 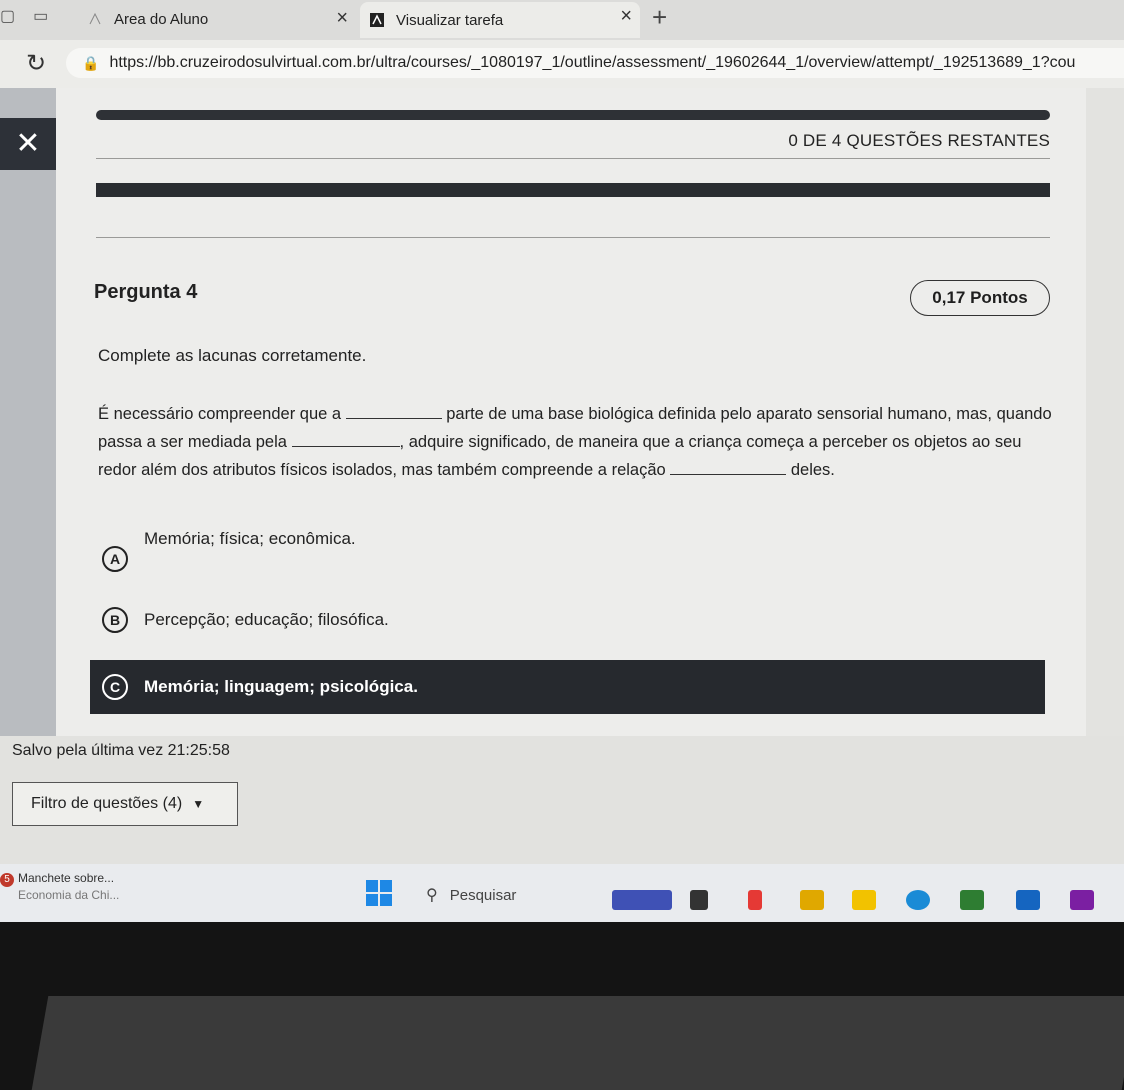 What do you see at coordinates (7, 16) in the screenshot?
I see `back-window-icon: ▢` at bounding box center [7, 16].